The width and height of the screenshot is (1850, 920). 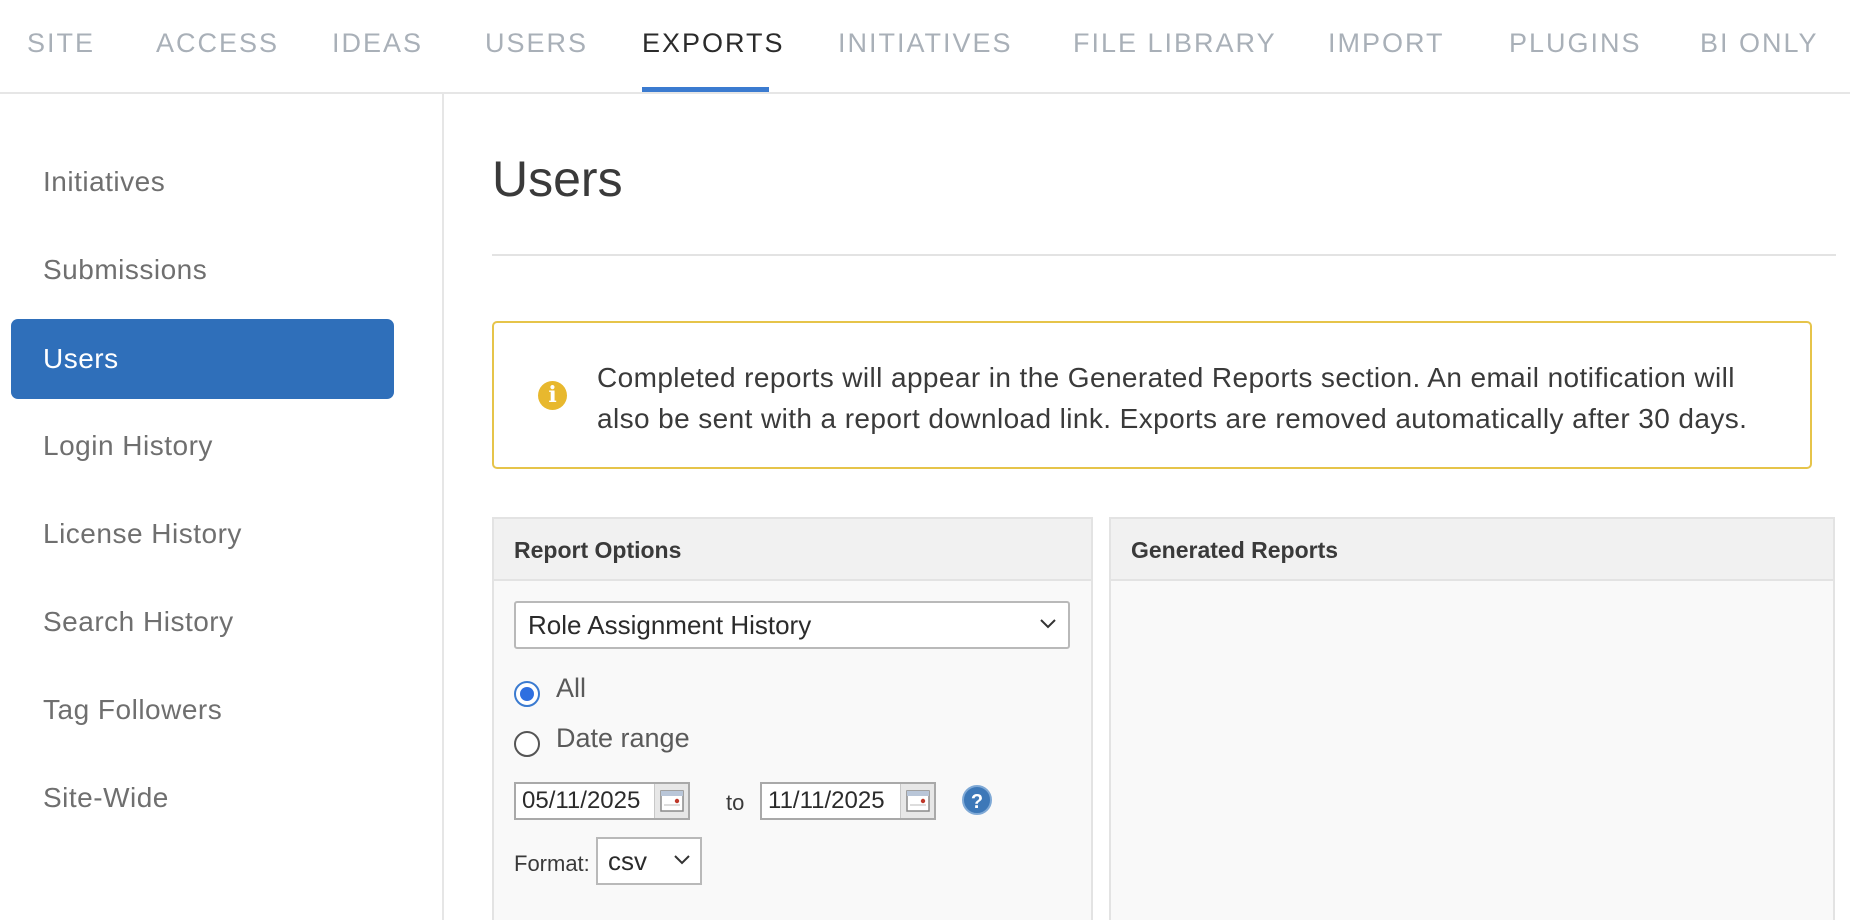 What do you see at coordinates (623, 738) in the screenshot?
I see `radio-date-range-label: Date range` at bounding box center [623, 738].